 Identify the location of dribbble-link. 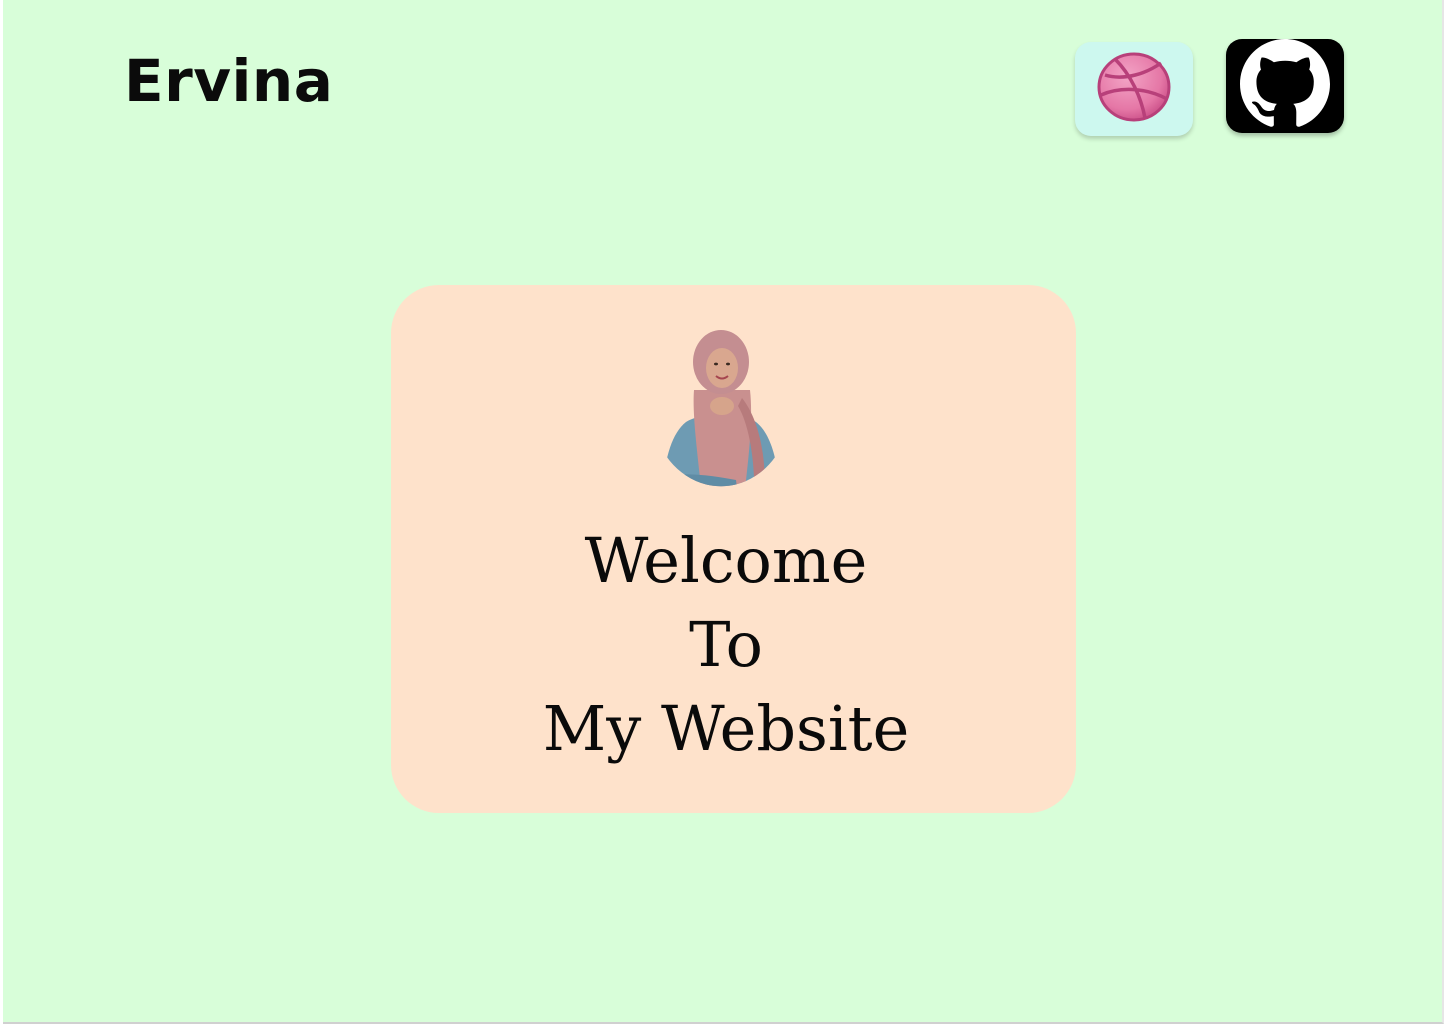
(1134, 89).